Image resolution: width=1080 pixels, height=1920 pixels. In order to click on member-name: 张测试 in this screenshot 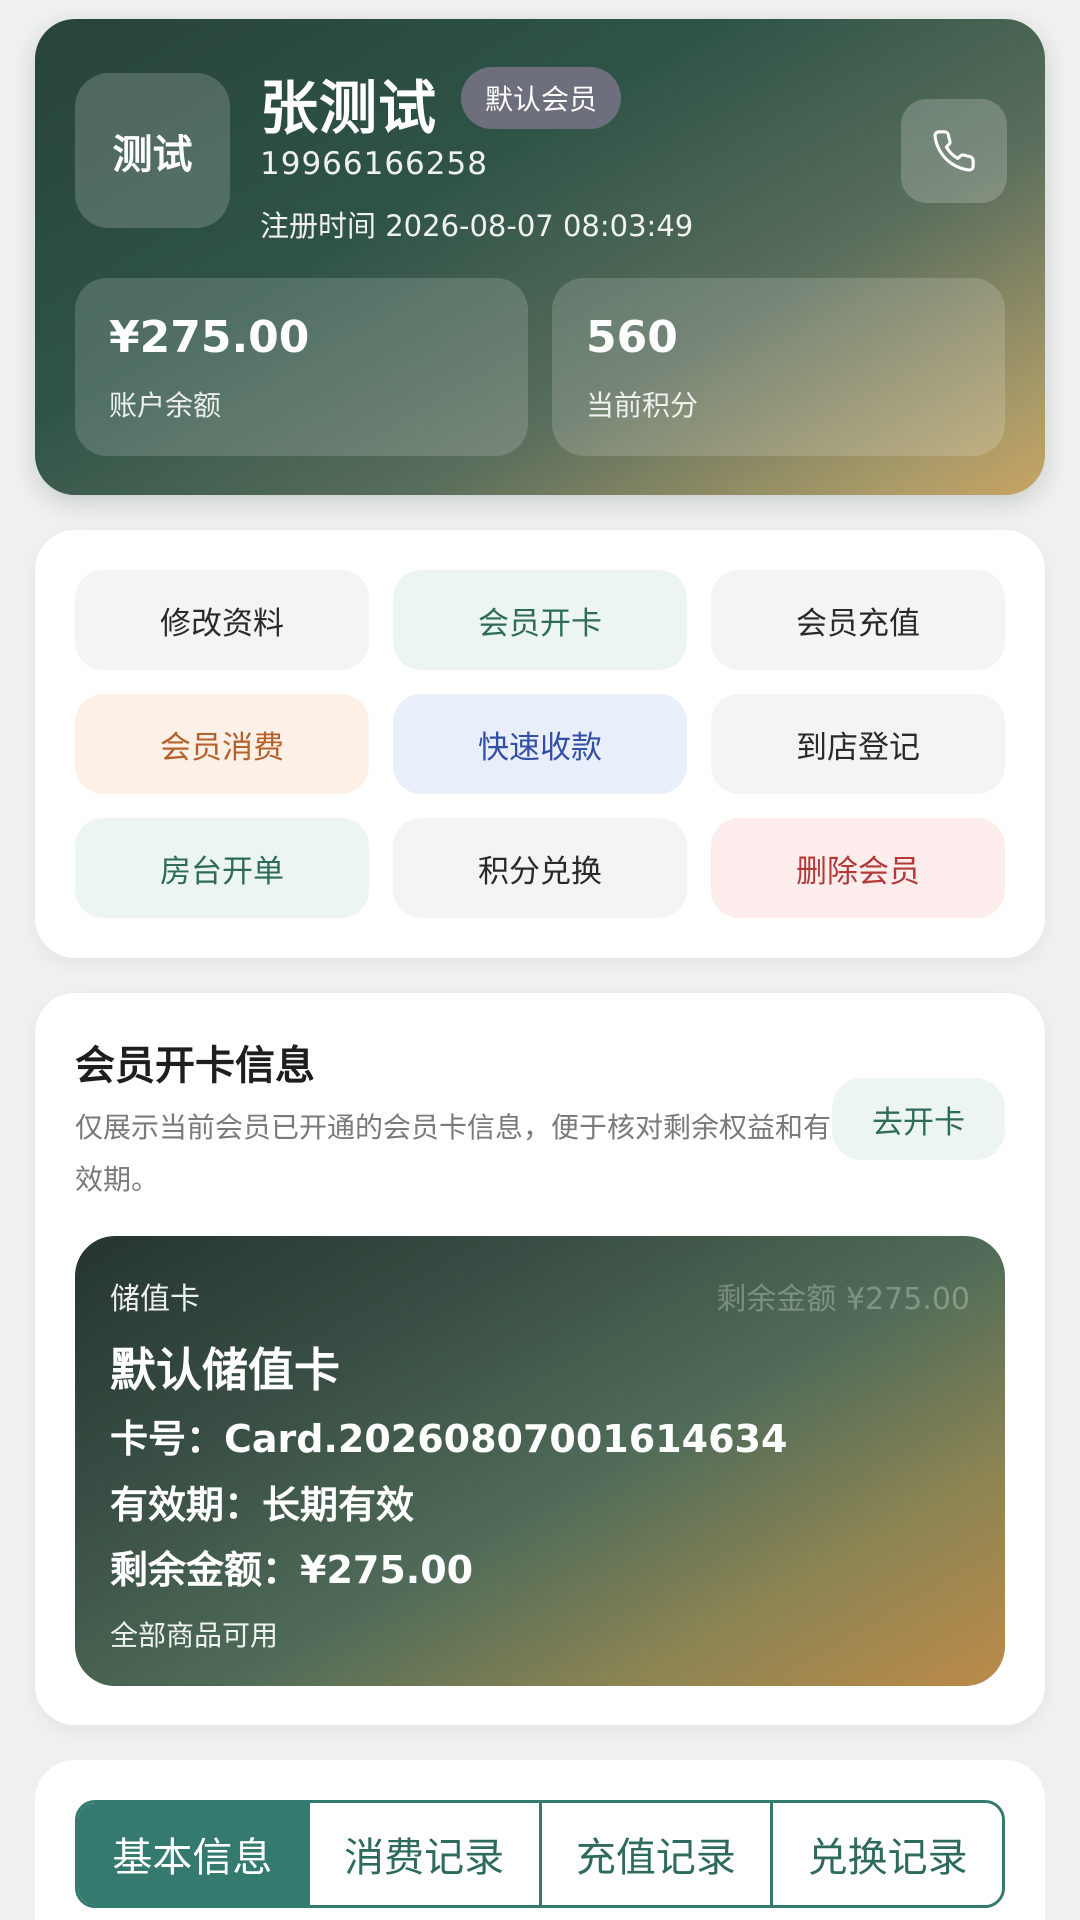, I will do `click(349, 108)`.